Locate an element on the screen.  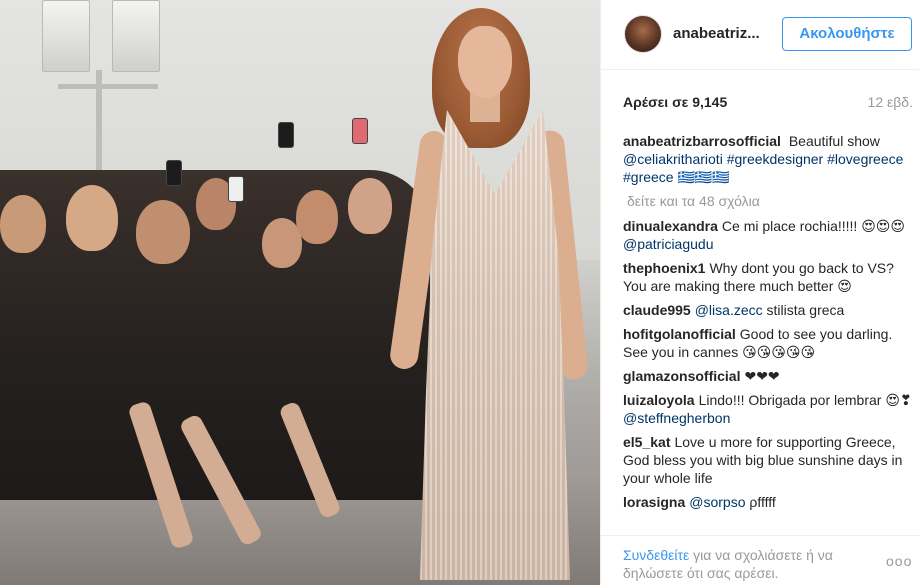
speaker-left is located at coordinates (66, 36).